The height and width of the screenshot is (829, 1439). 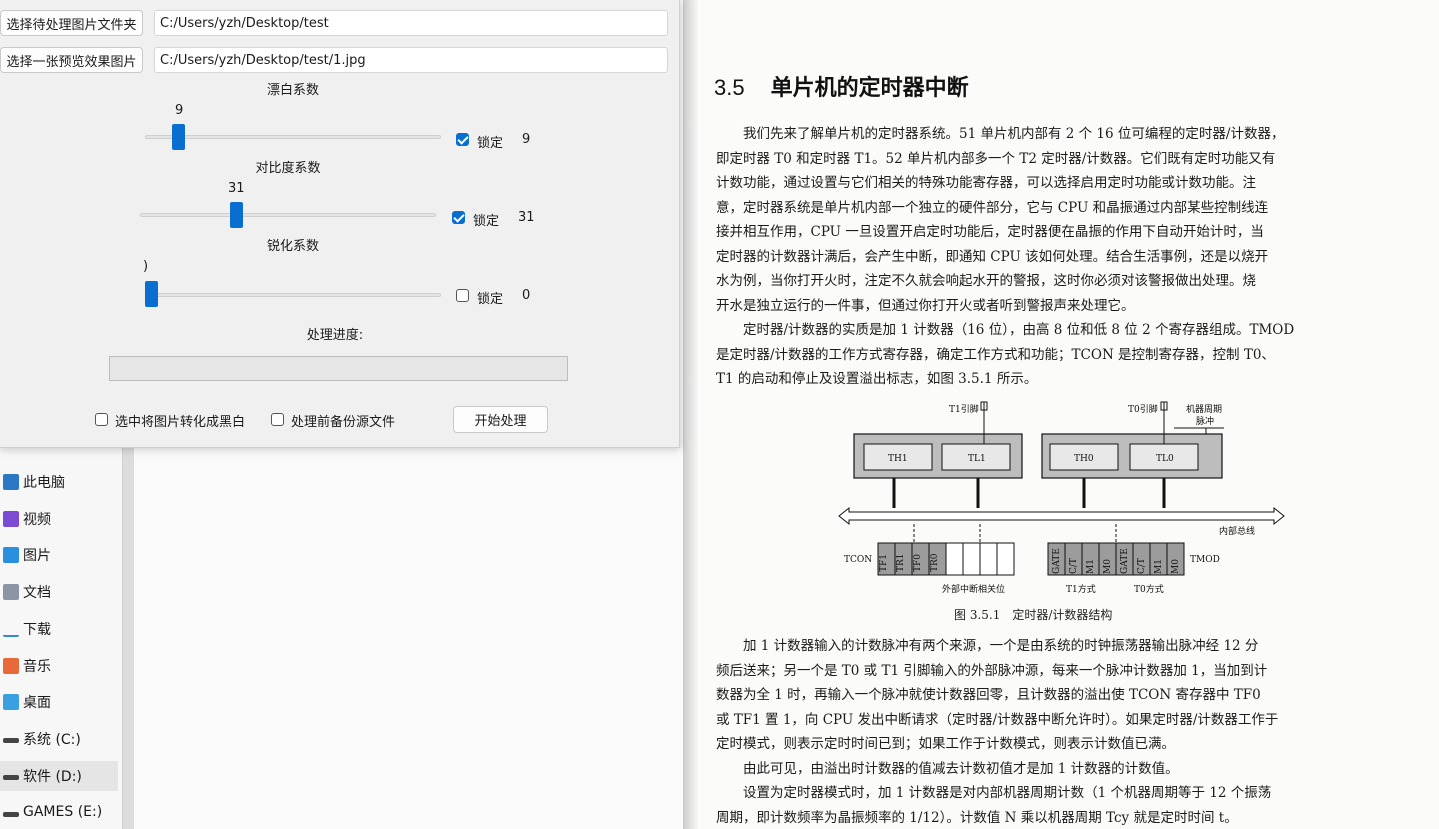 What do you see at coordinates (486, 221) in the screenshot?
I see `contrast-lock-label: 锁定` at bounding box center [486, 221].